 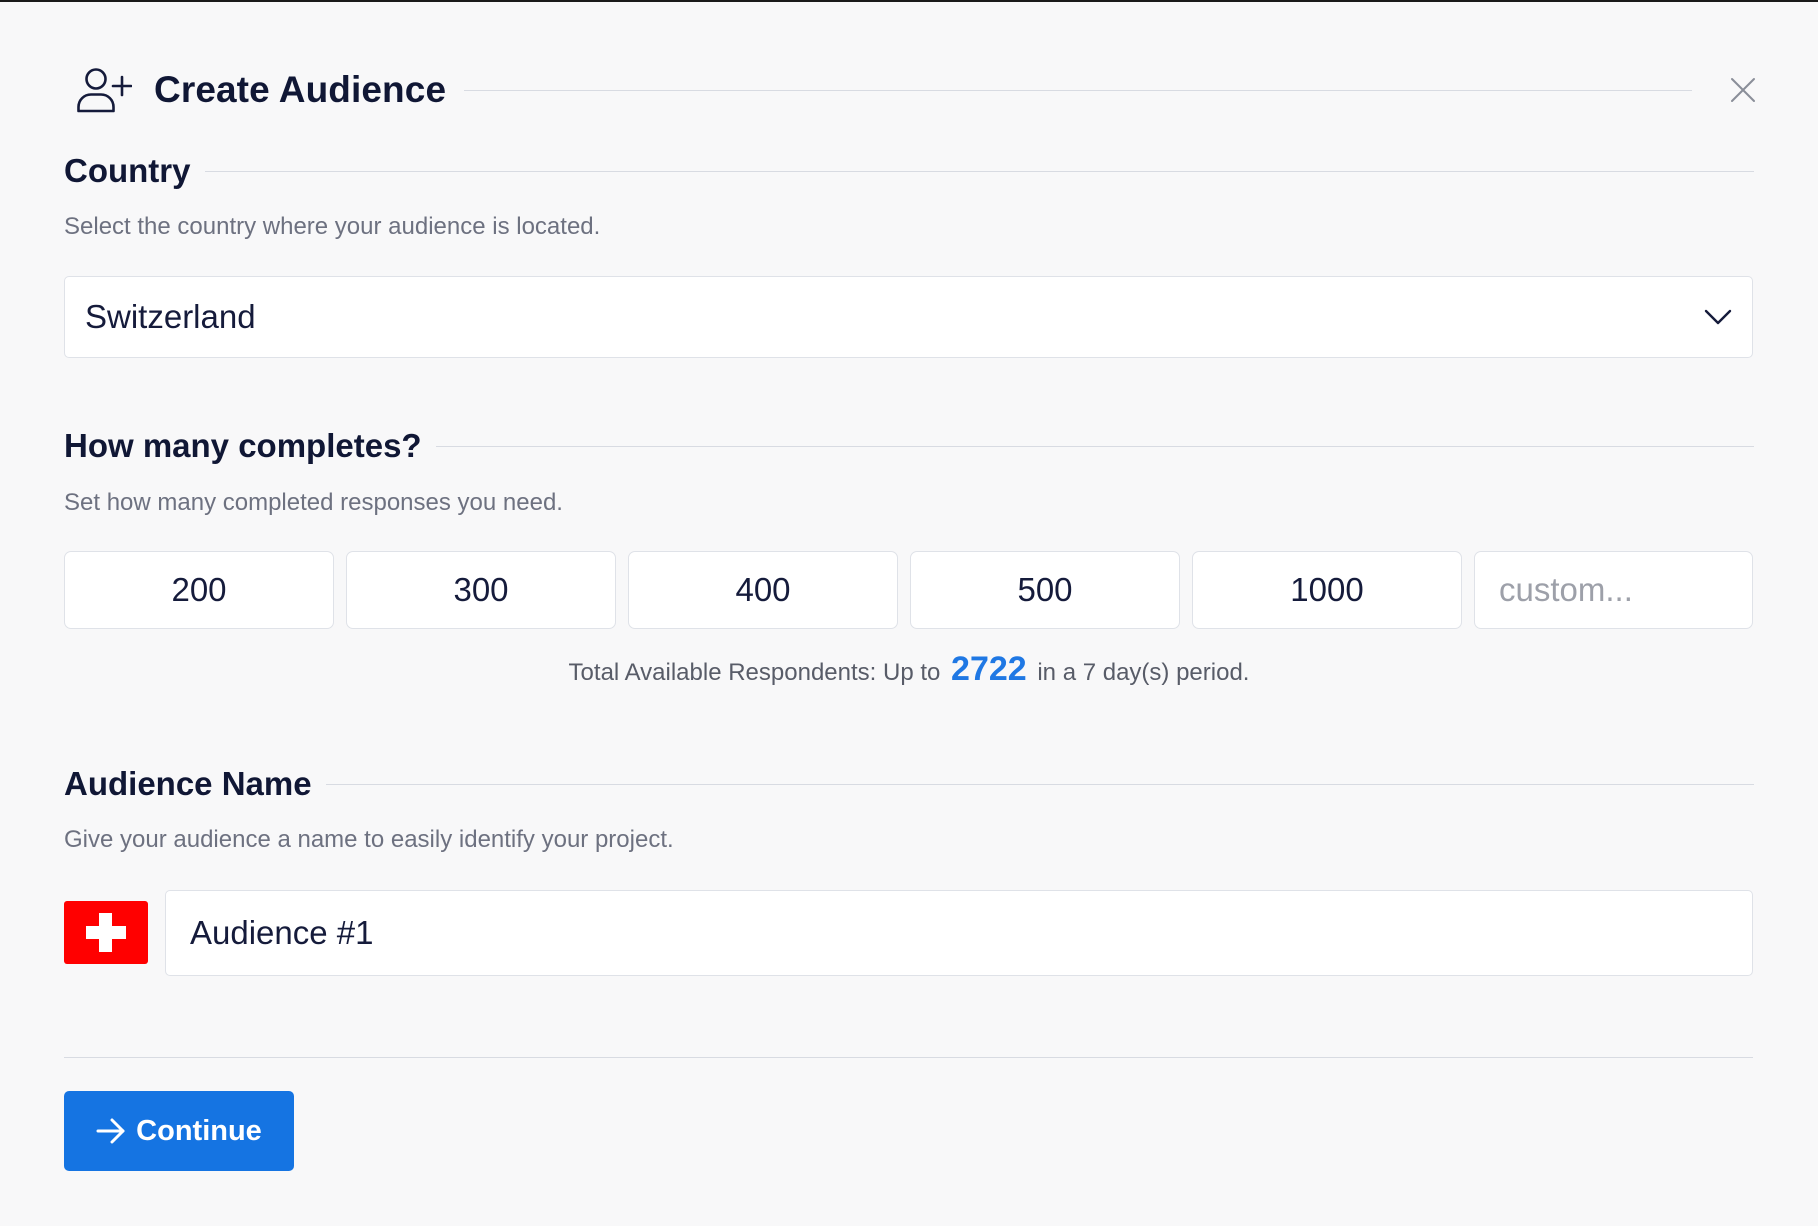 What do you see at coordinates (1143, 672) in the screenshot?
I see `availability-suffix: in a 7 day(s) period.` at bounding box center [1143, 672].